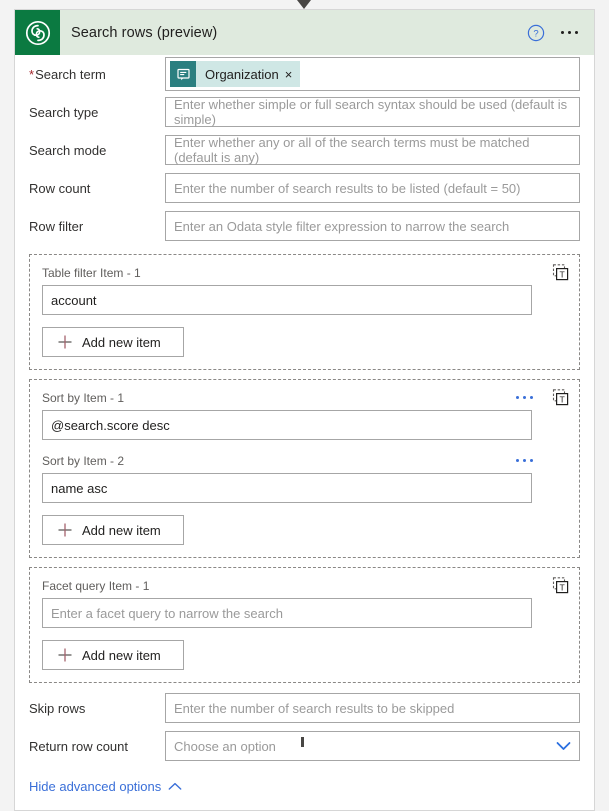 The image size is (609, 811). I want to click on facet-query-tools: T, so click(560, 586).